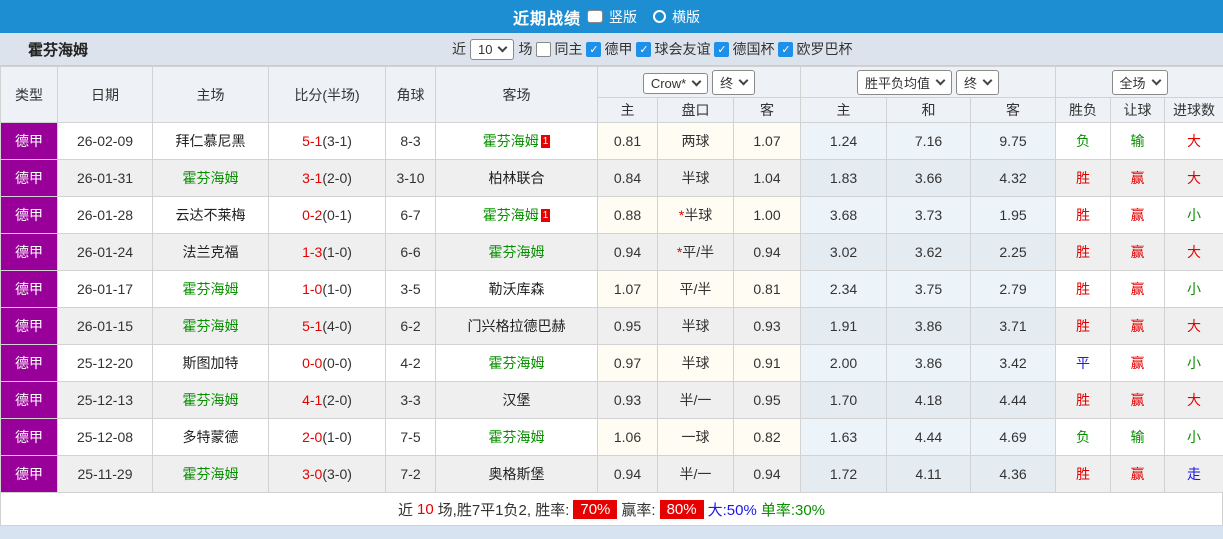 The image size is (1223, 539). Describe the element at coordinates (595, 16) in the screenshot. I see `radio-vertical-layout` at that location.